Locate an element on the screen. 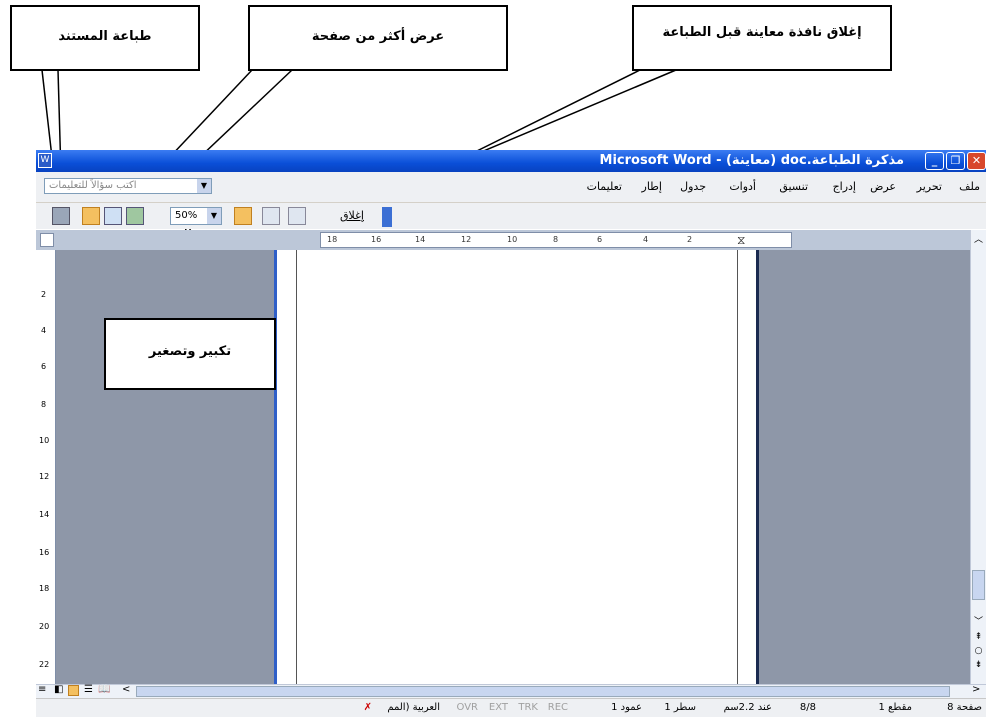  status-page-of: 8/8 is located at coordinates (807, 707).